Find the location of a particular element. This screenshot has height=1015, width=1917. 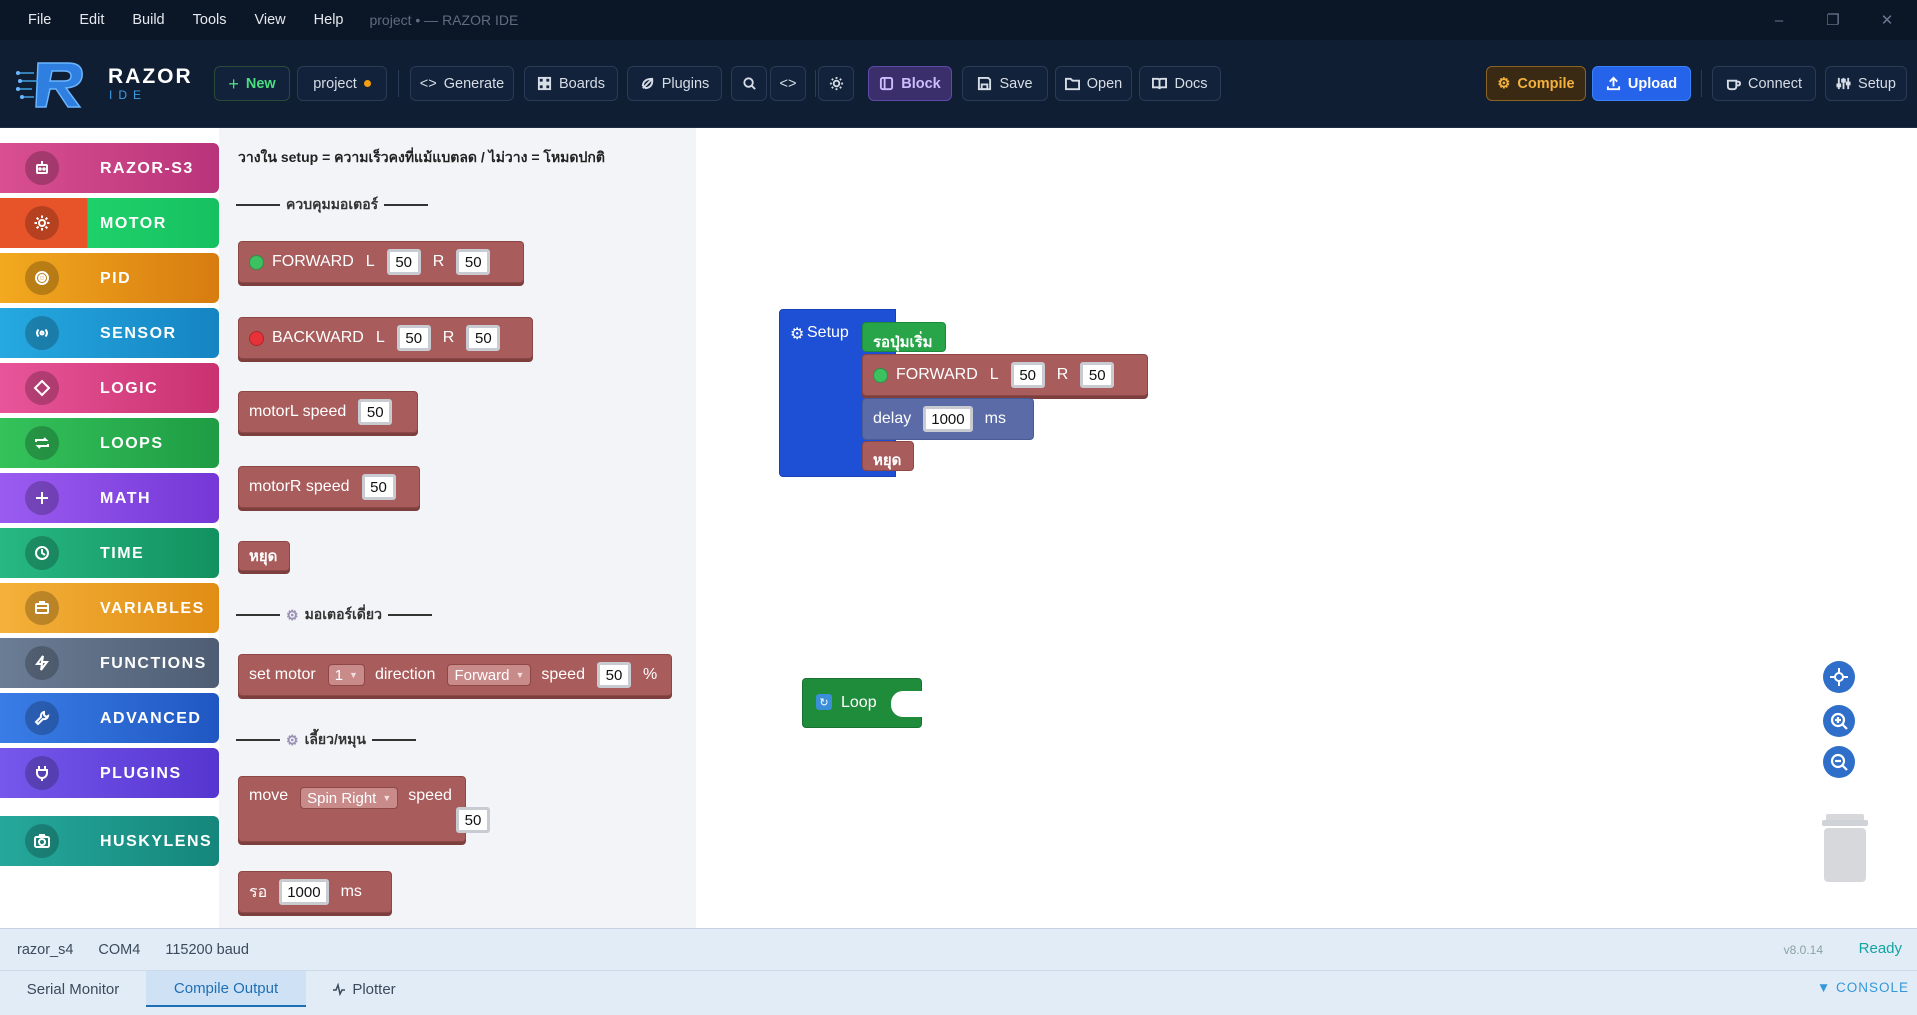

loop-block: ↻ Loop is located at coordinates (866, 703).